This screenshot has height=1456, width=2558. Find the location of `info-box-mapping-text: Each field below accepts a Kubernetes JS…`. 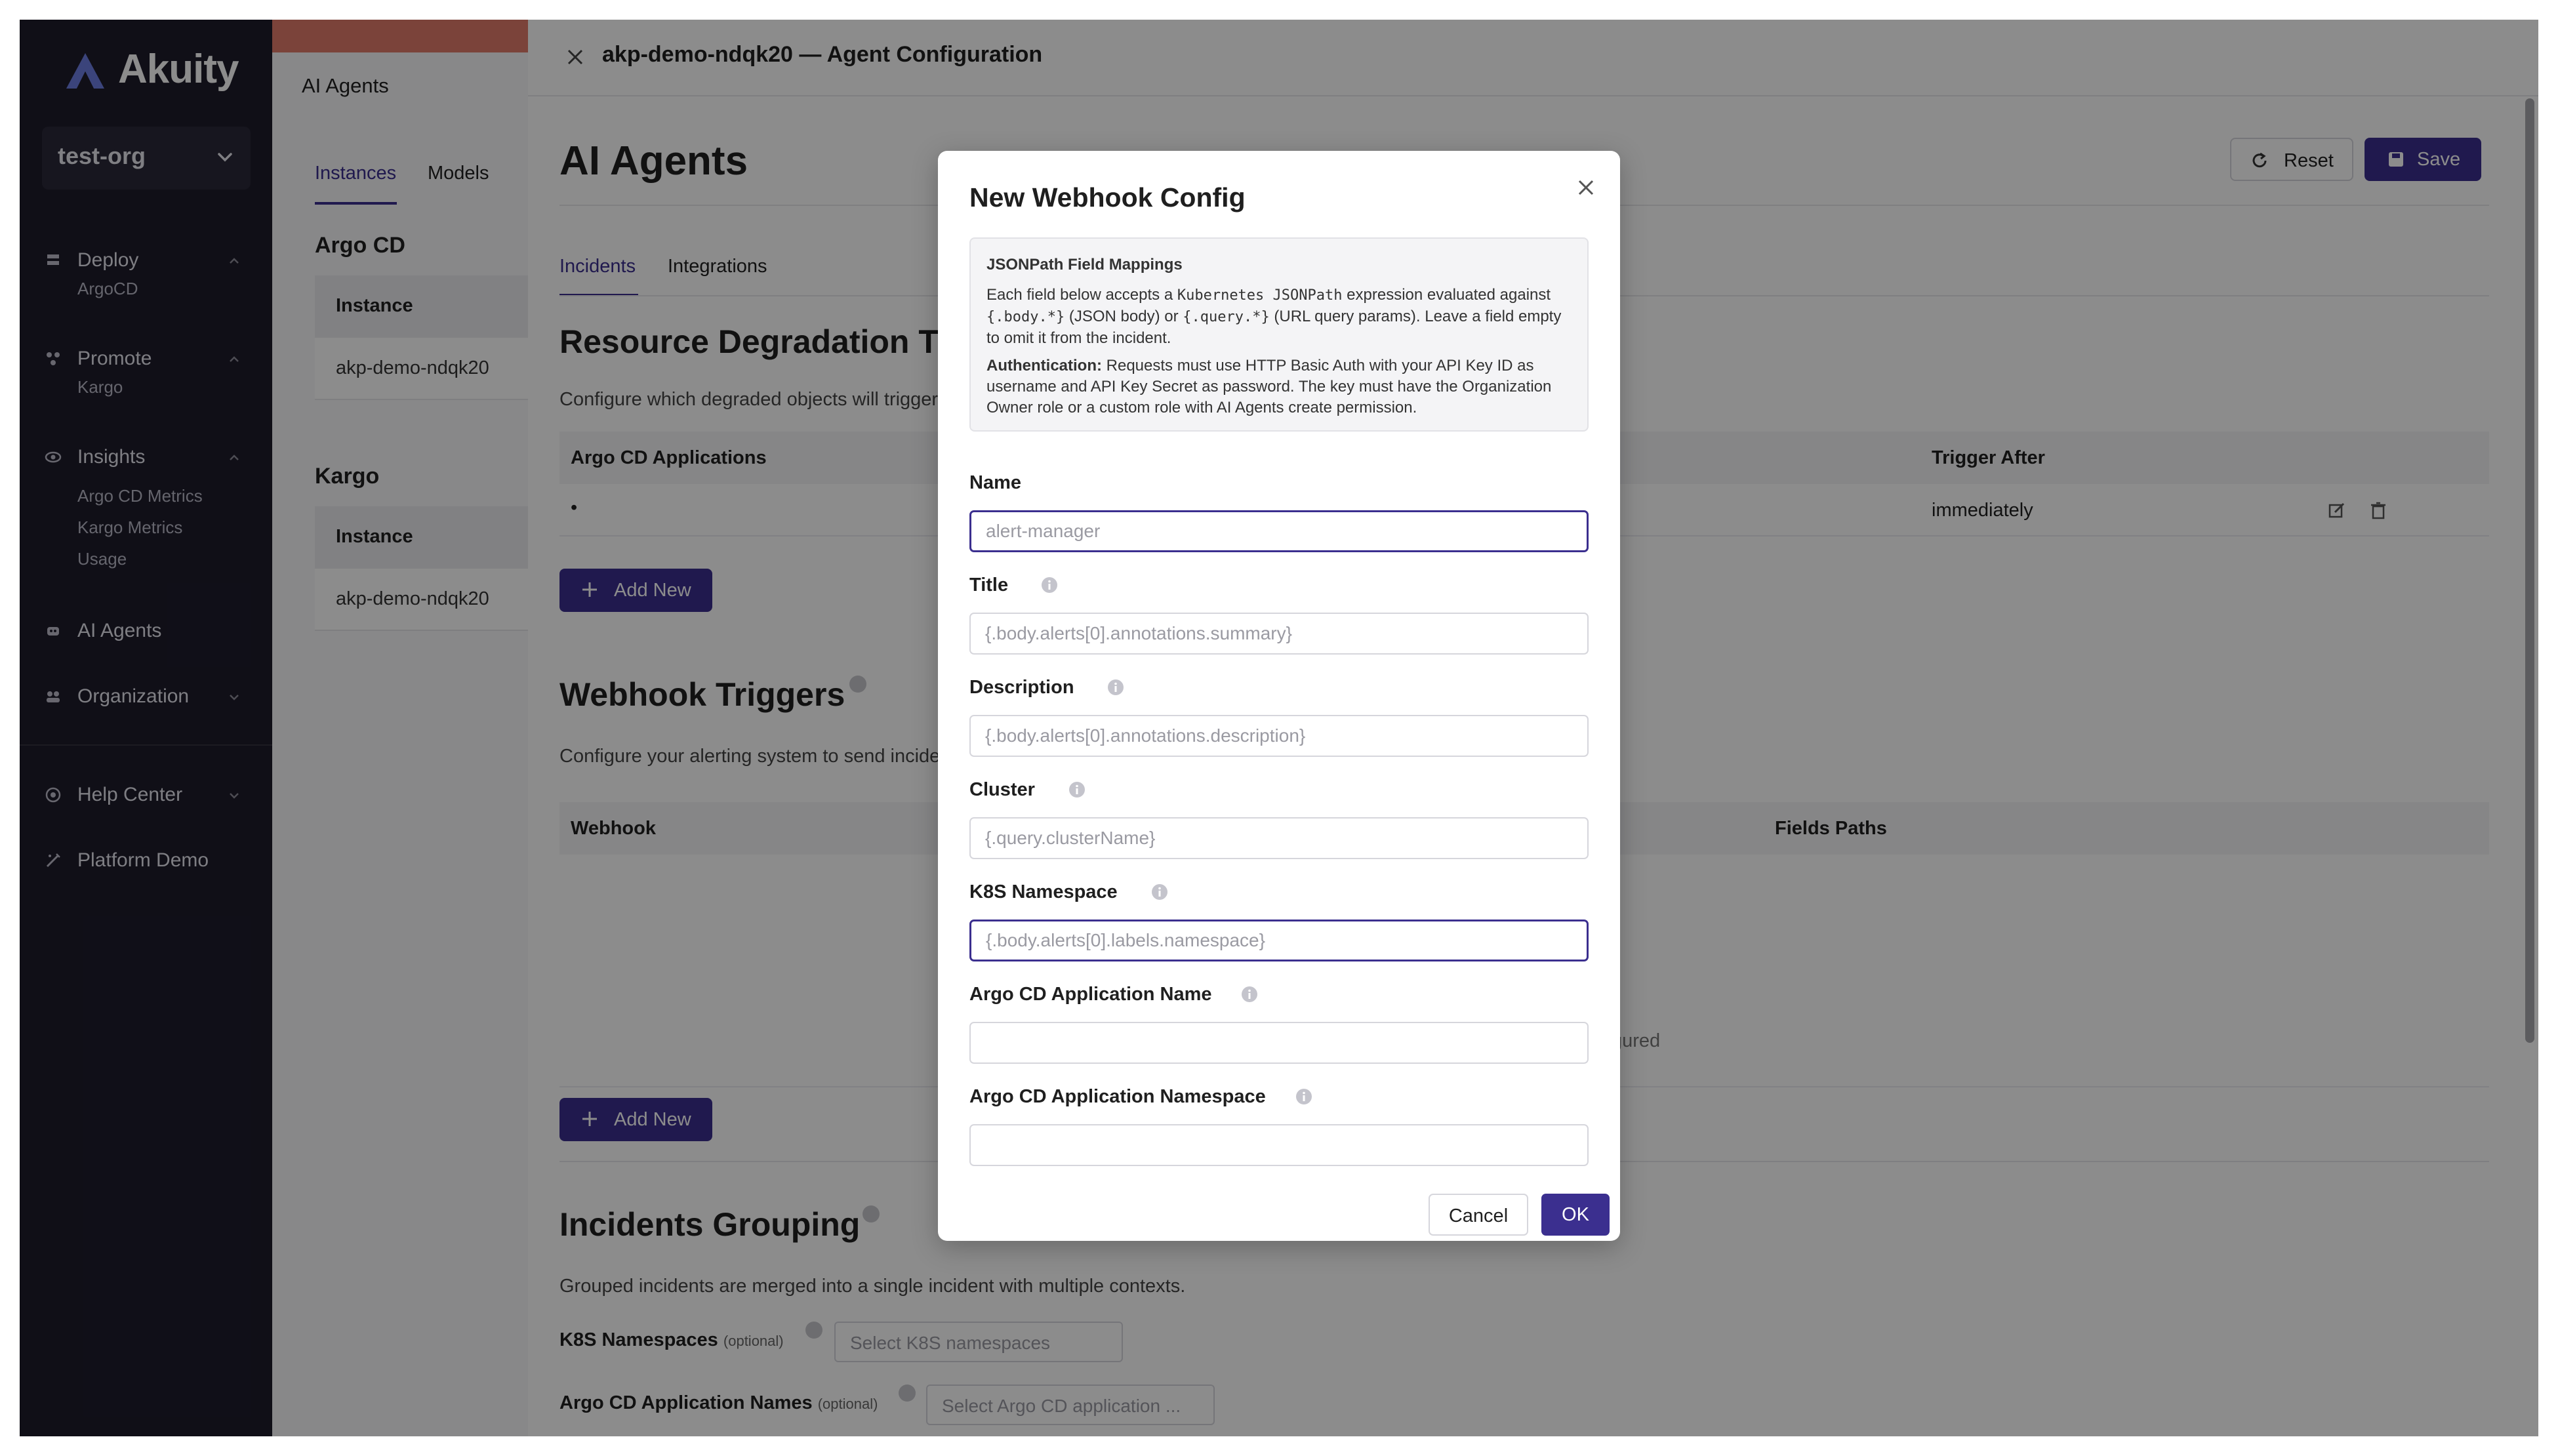

info-box-mapping-text: Each field below accepts a Kubernetes JS… is located at coordinates (1274, 316).